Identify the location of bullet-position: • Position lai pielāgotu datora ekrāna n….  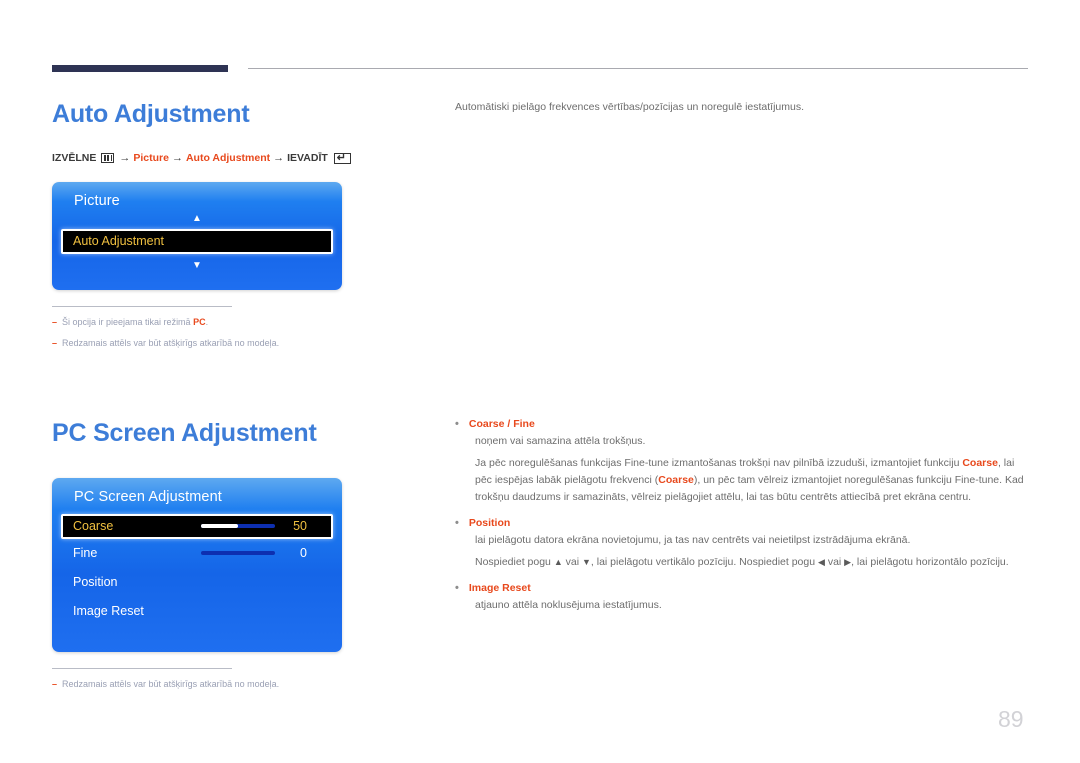
(741, 544).